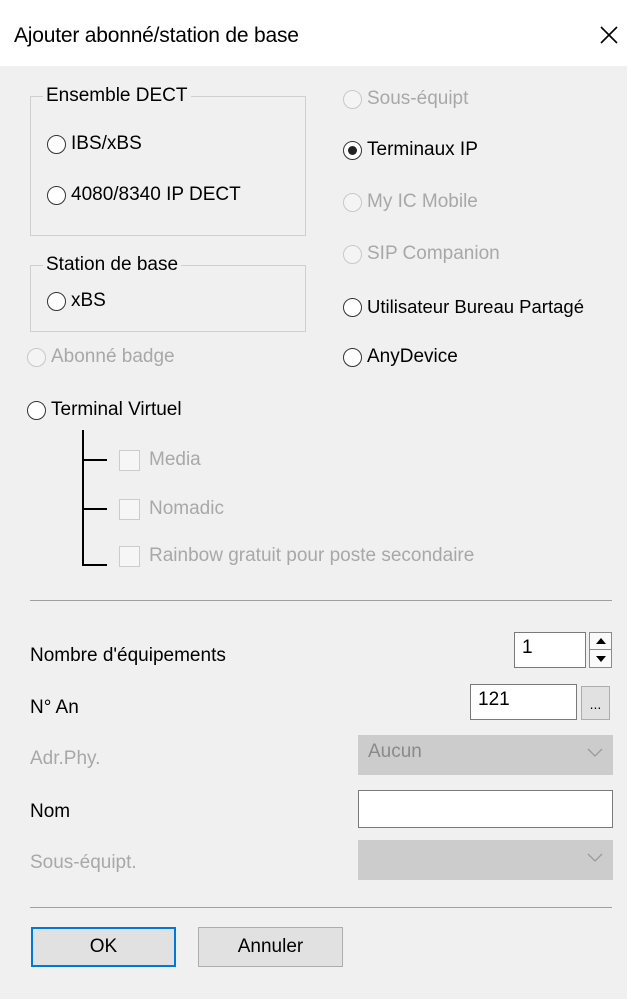 Image resolution: width=627 pixels, height=999 pixels. Describe the element at coordinates (523, 702) in the screenshot. I see `an-number-input: 121` at that location.